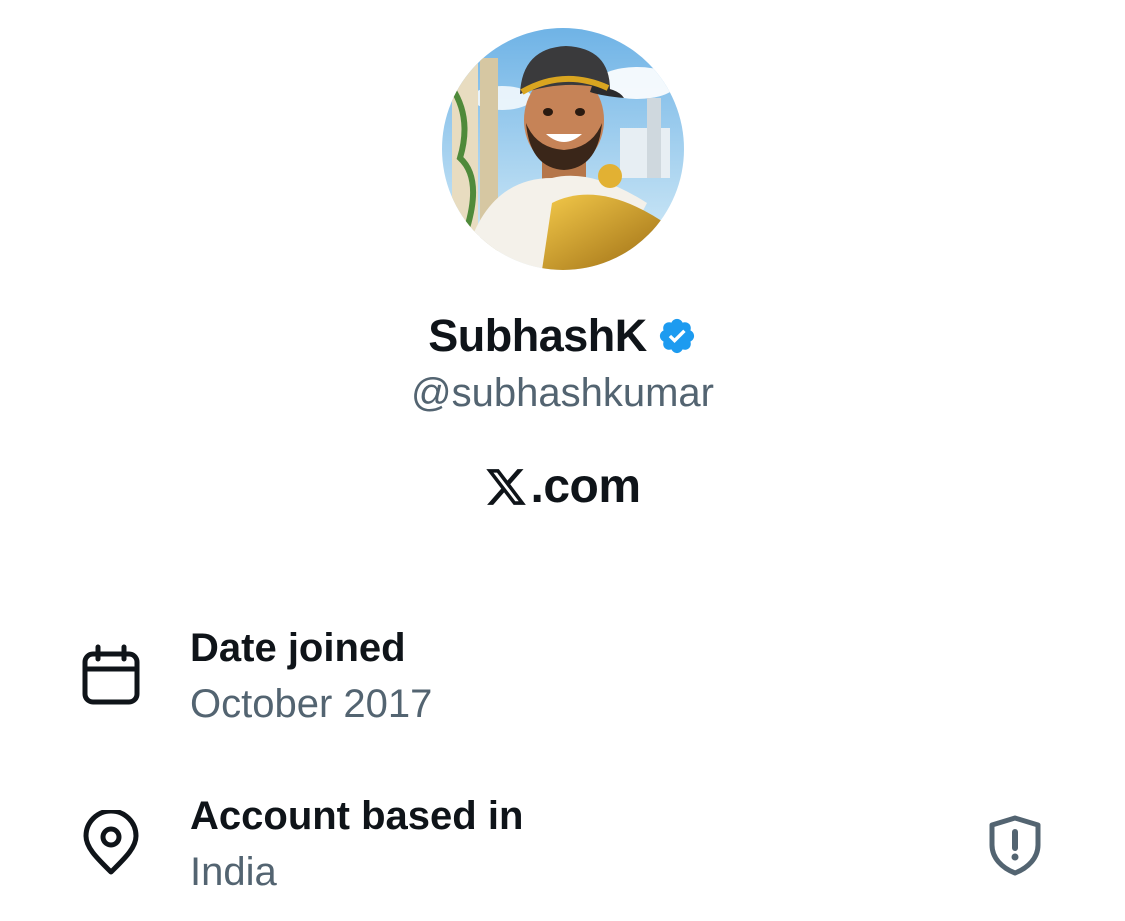 The image size is (1125, 921). Describe the element at coordinates (357, 816) in the screenshot. I see `account-based-in-label: Account based in` at that location.